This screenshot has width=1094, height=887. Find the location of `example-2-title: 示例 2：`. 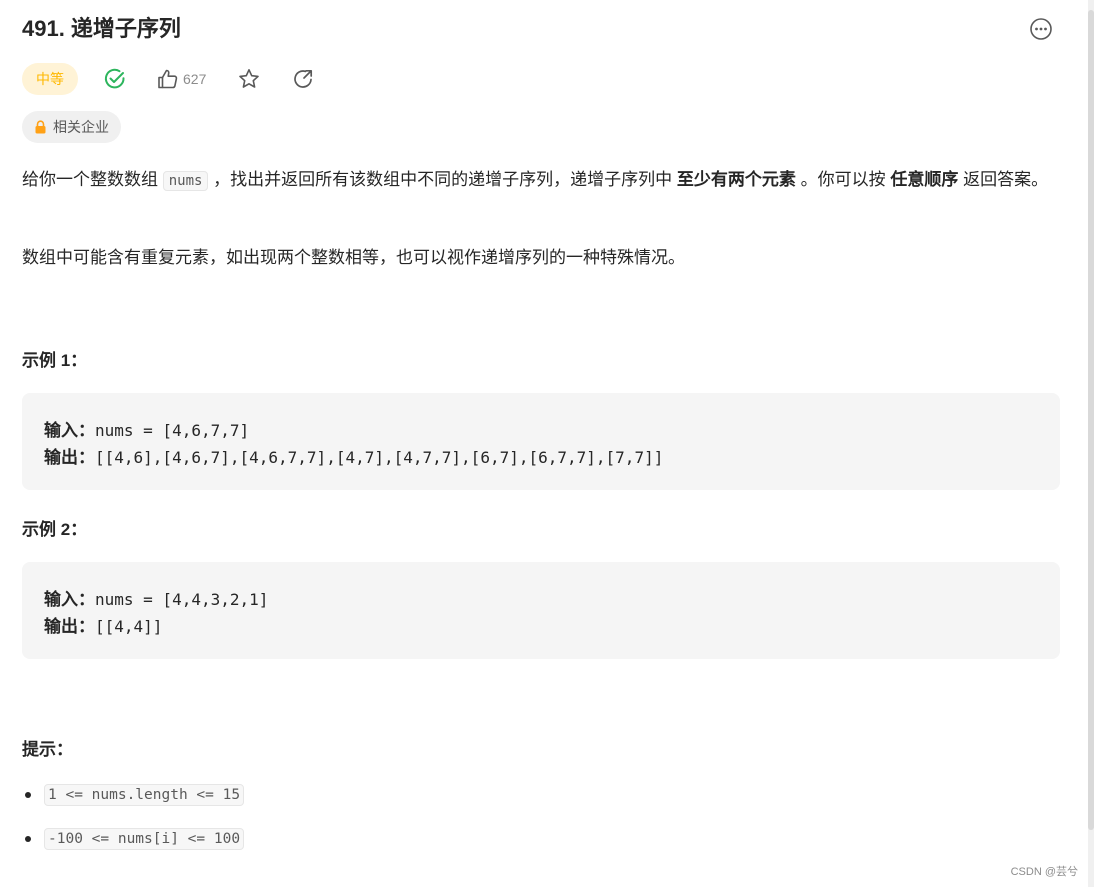

example-2-title: 示例 2： is located at coordinates (55, 529).